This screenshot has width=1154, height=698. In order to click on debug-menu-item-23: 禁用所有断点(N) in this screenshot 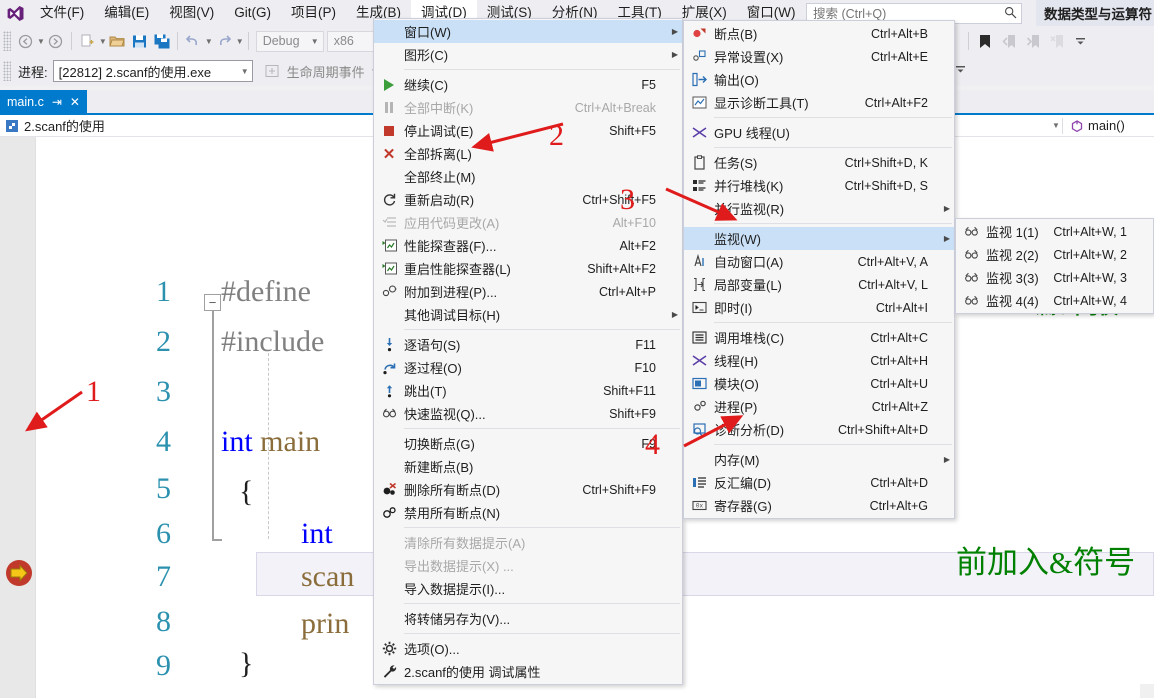, I will do `click(528, 512)`.